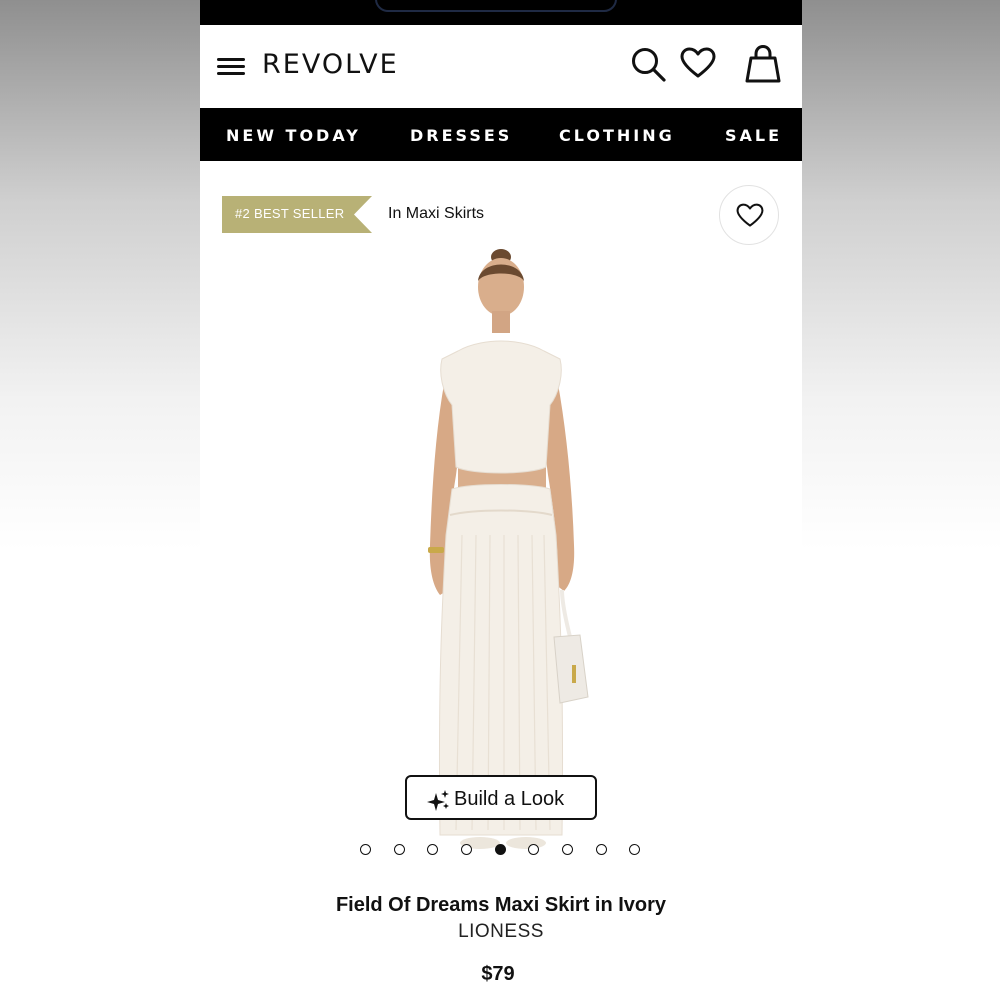 The width and height of the screenshot is (1000, 1000). I want to click on build-a-look-button: Build a Look, so click(501, 797).